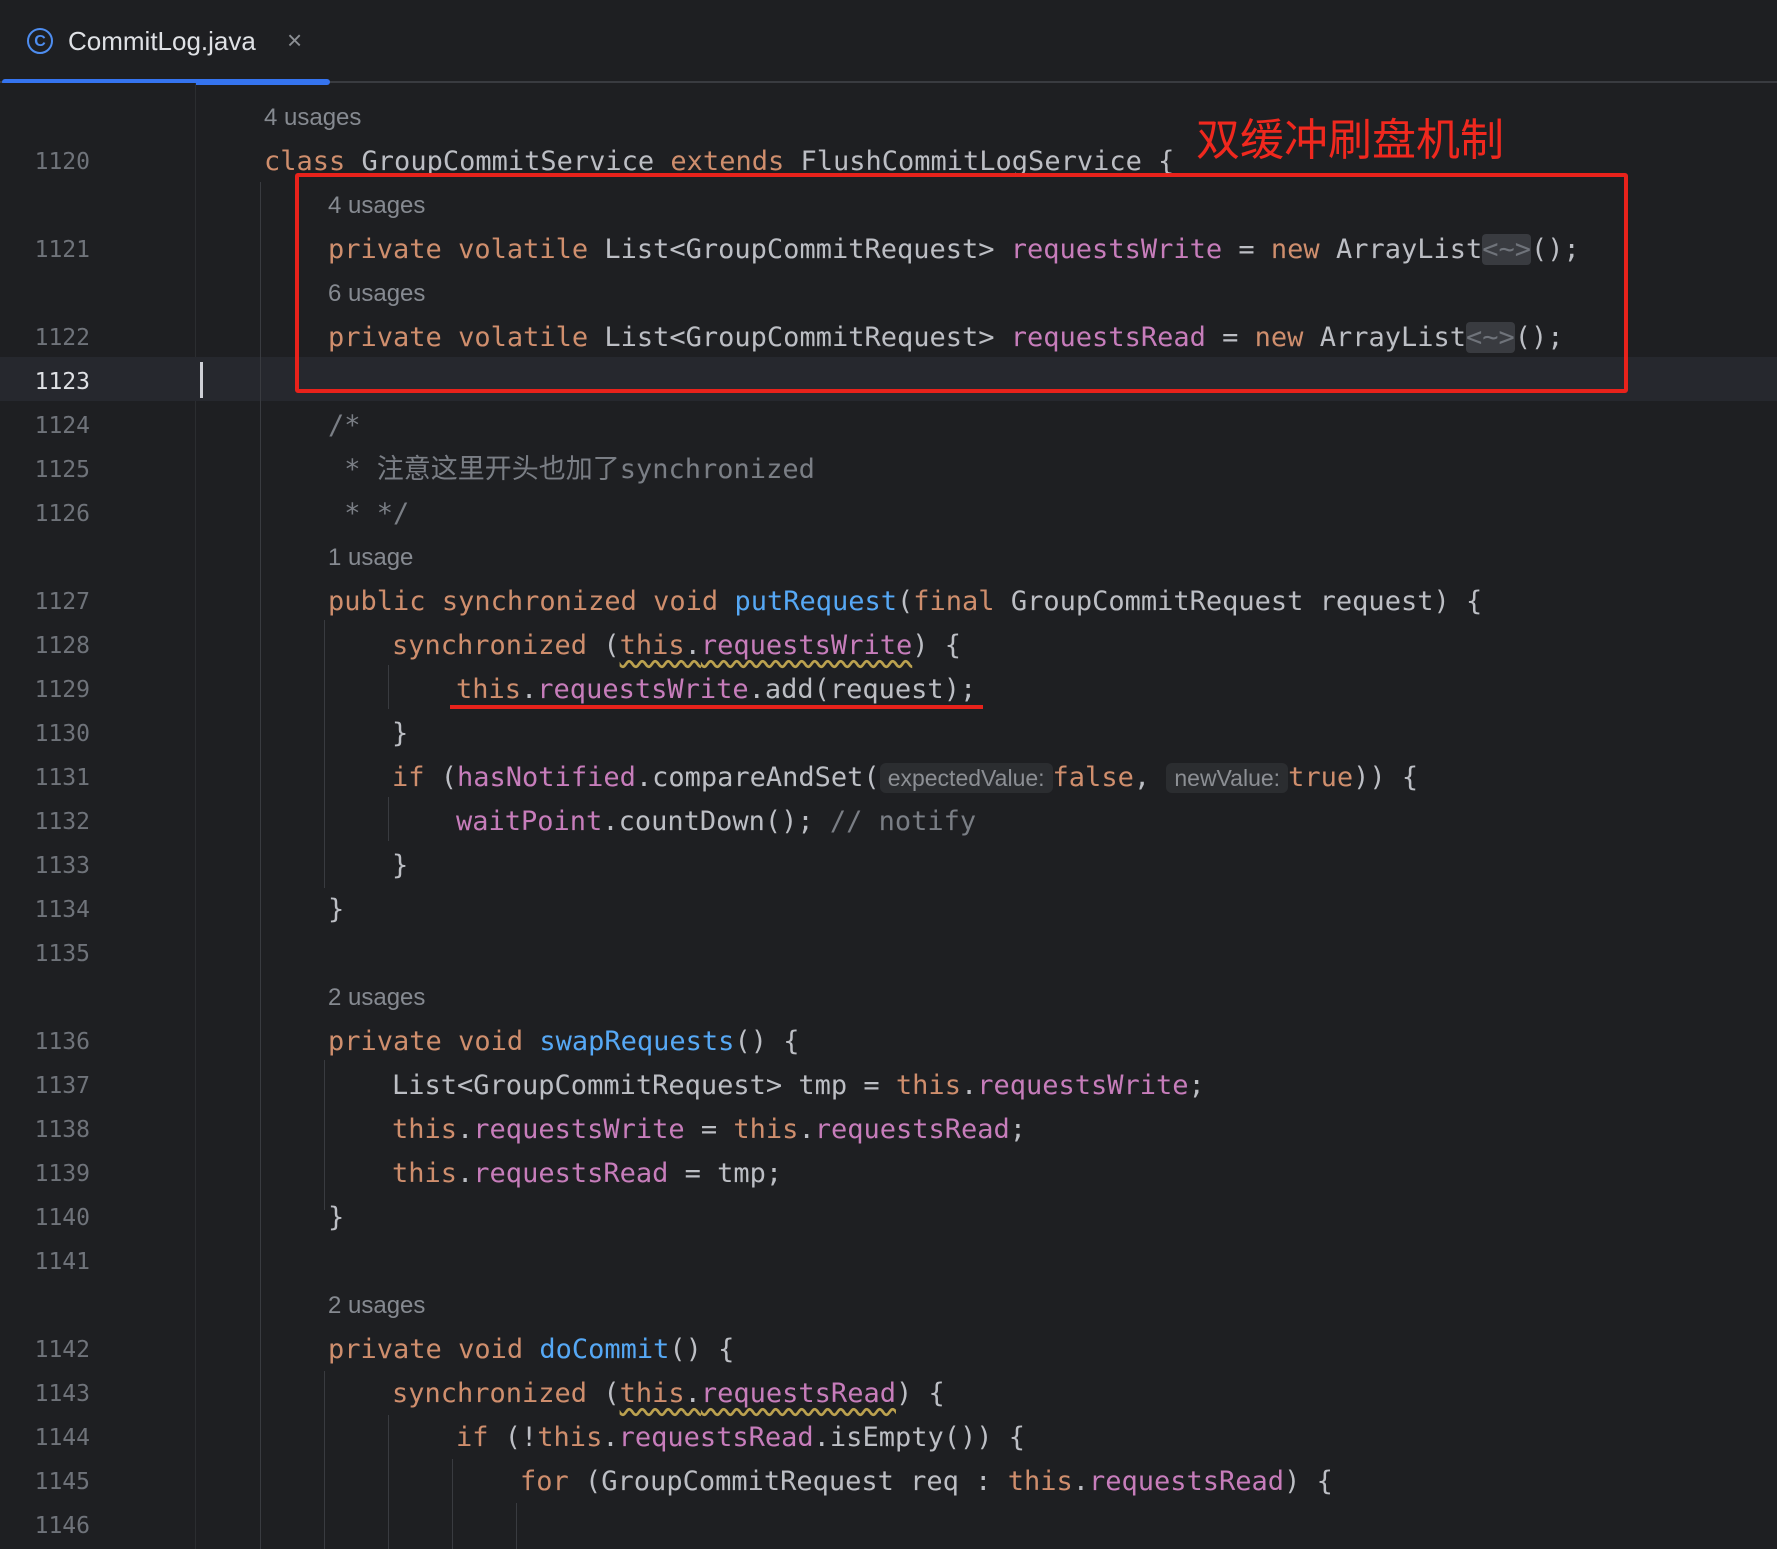 This screenshot has height=1549, width=1777. Describe the element at coordinates (62, 778) in the screenshot. I see `line-number: 1131` at that location.